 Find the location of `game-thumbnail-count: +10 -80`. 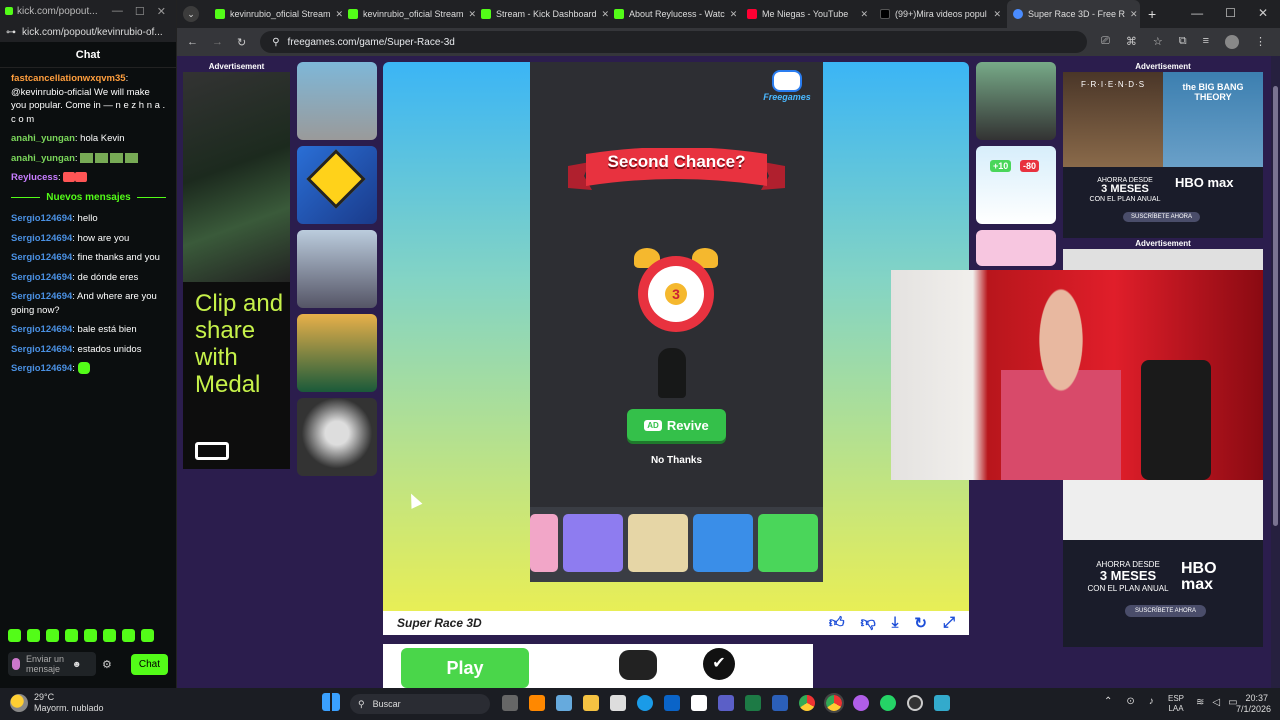

game-thumbnail-count: +10 -80 is located at coordinates (1016, 185).